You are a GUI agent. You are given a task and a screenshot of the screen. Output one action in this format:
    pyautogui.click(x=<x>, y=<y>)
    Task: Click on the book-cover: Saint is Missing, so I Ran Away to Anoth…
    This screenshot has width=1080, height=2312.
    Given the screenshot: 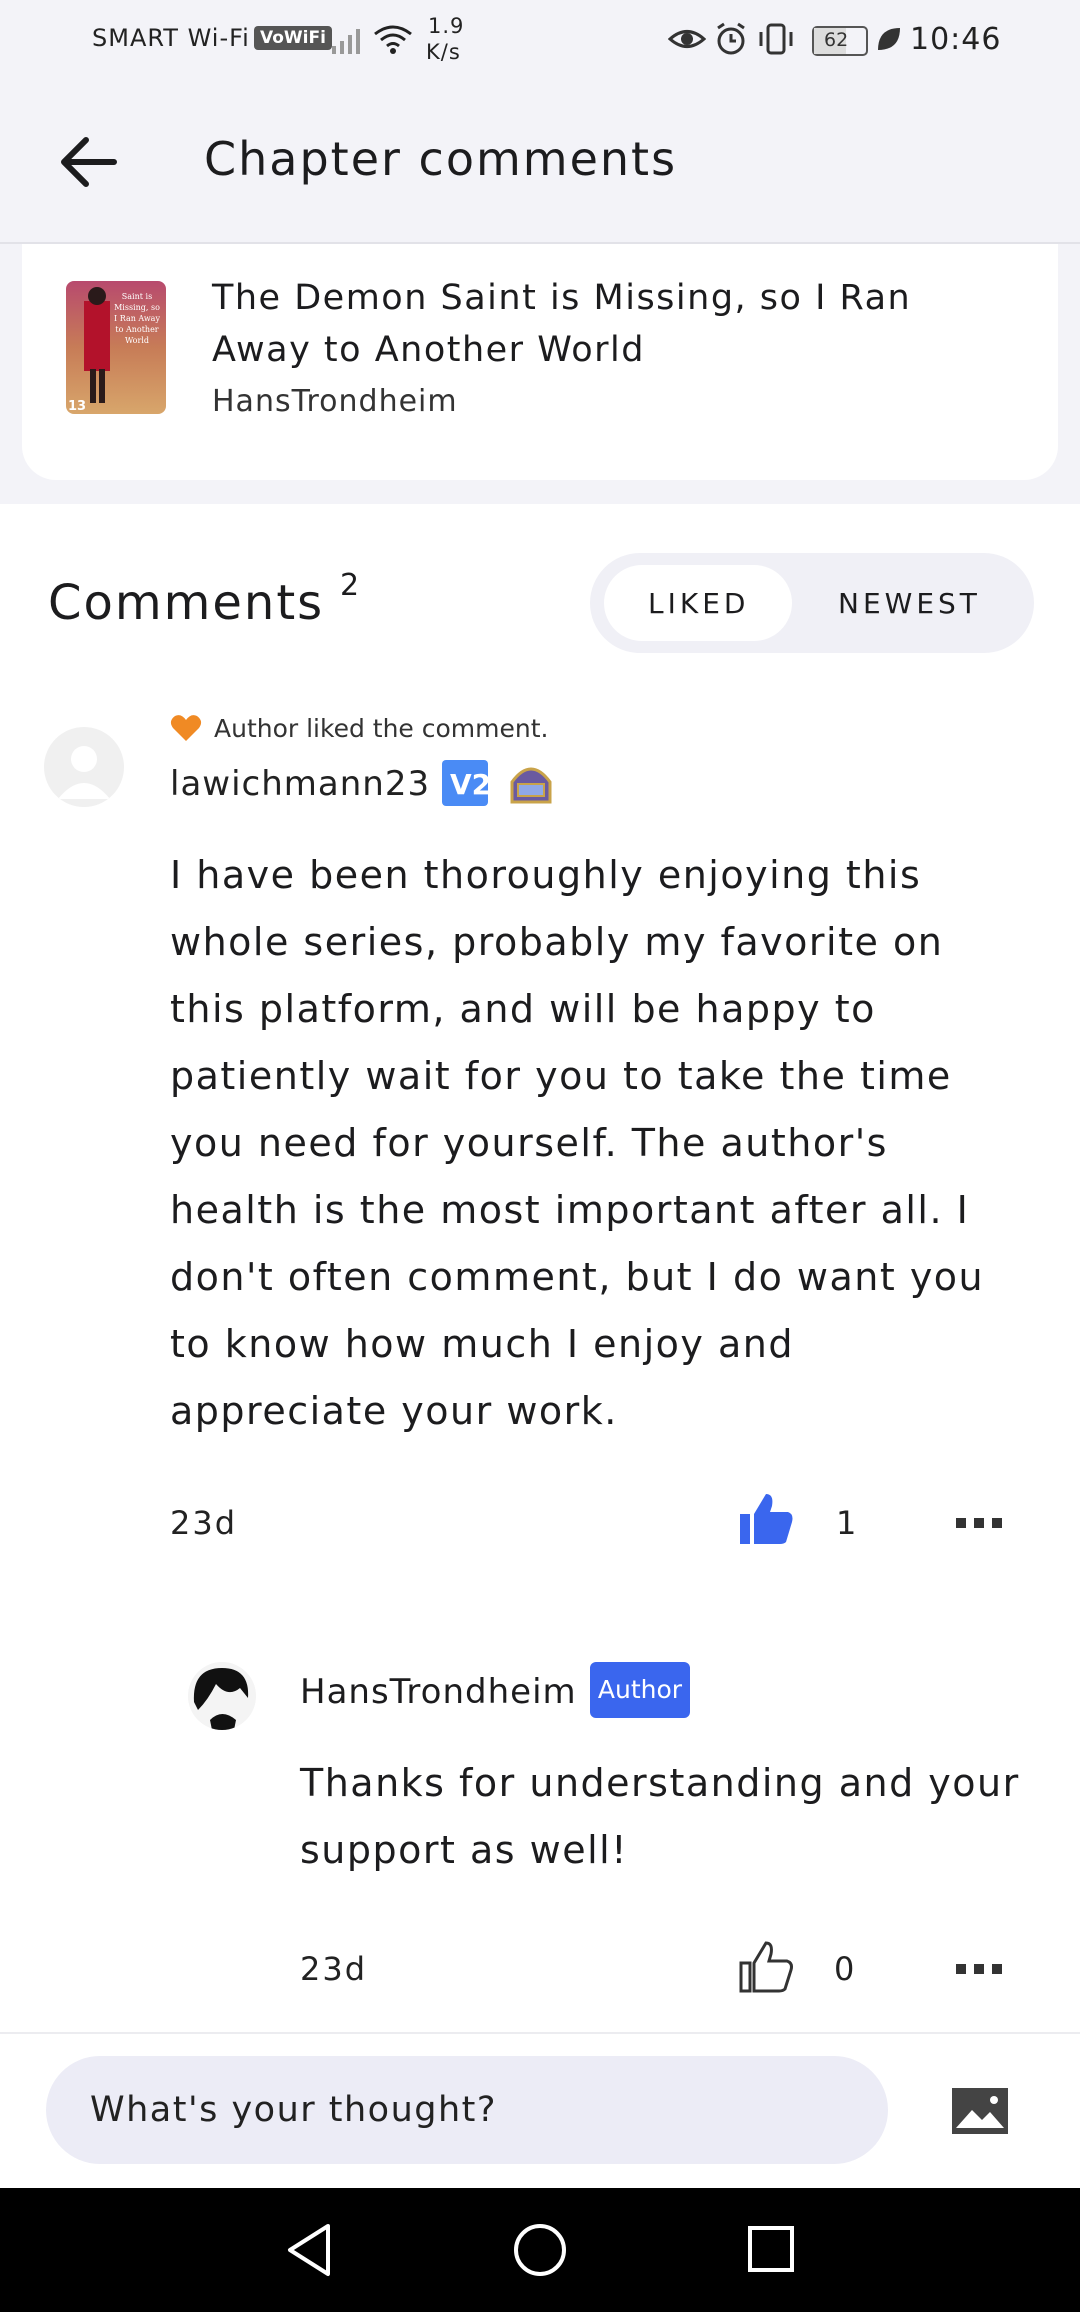 What is the action you would take?
    pyautogui.click(x=116, y=347)
    